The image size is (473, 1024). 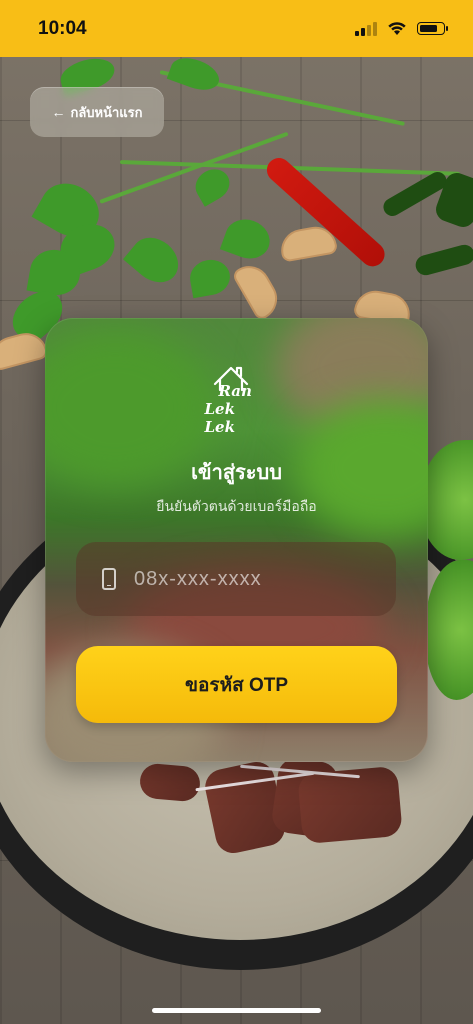 I want to click on back-button-label: กลับหน้าแรก, so click(x=106, y=112).